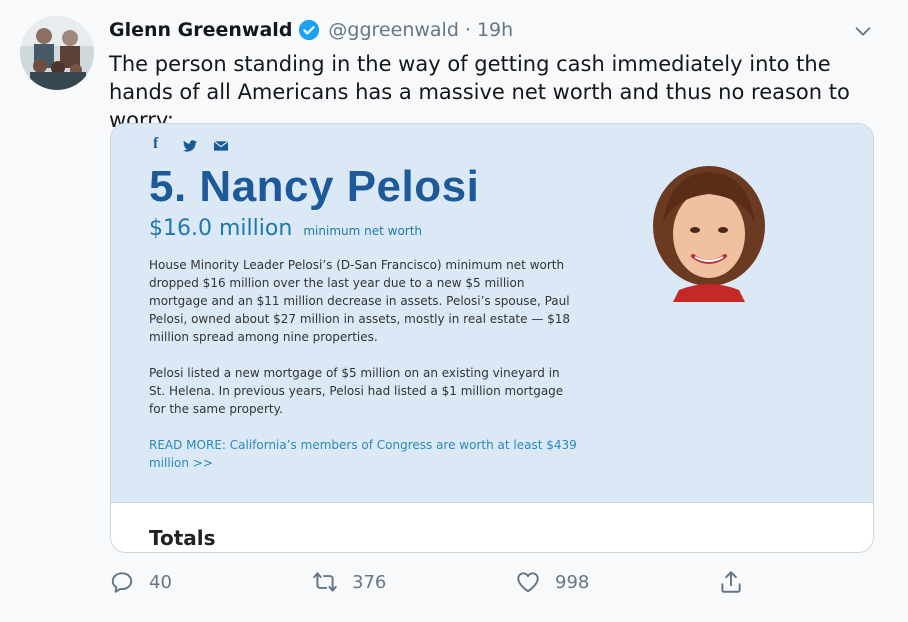  What do you see at coordinates (528, 582) in the screenshot?
I see `heart-icon` at bounding box center [528, 582].